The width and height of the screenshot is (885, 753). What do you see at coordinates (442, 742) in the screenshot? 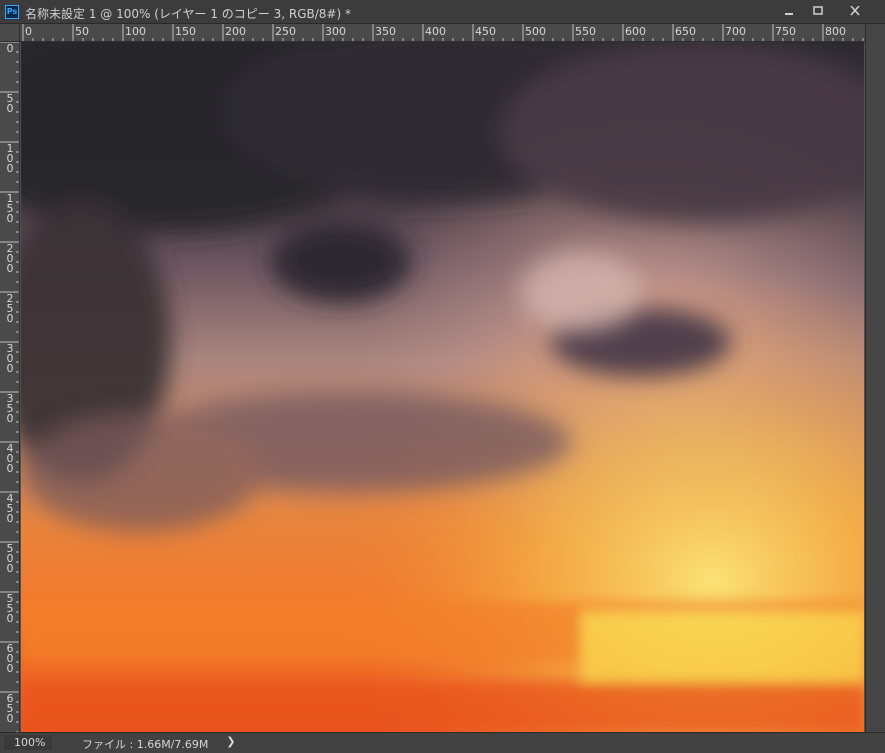
I see `status-bar: 100% ファイル : 1.66M/7.69M ❯` at bounding box center [442, 742].